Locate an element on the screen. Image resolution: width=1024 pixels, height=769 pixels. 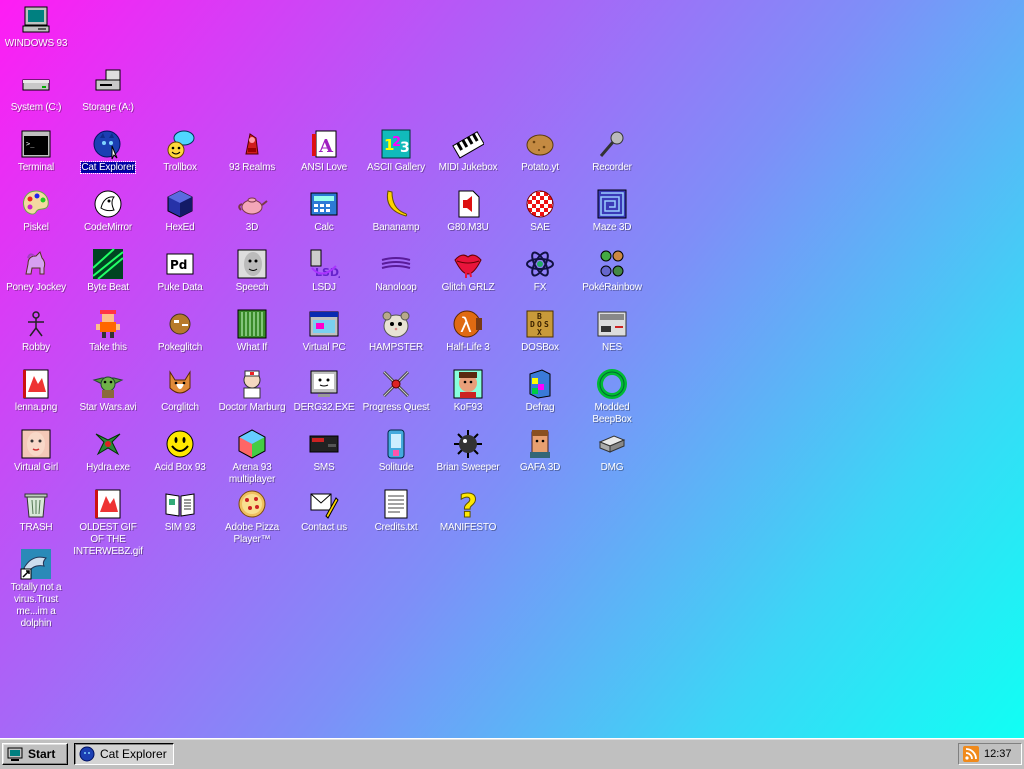
desktop-icon-ansi-love: A ANSI Love is located at coordinates (324, 156).